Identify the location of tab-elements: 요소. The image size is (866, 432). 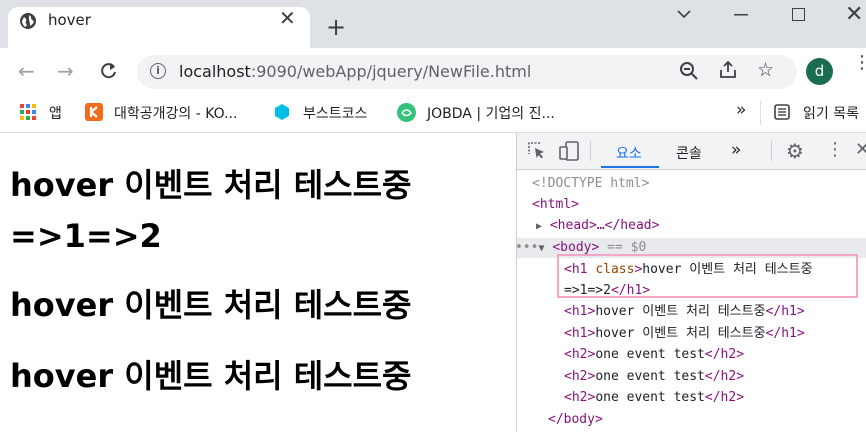
(629, 153).